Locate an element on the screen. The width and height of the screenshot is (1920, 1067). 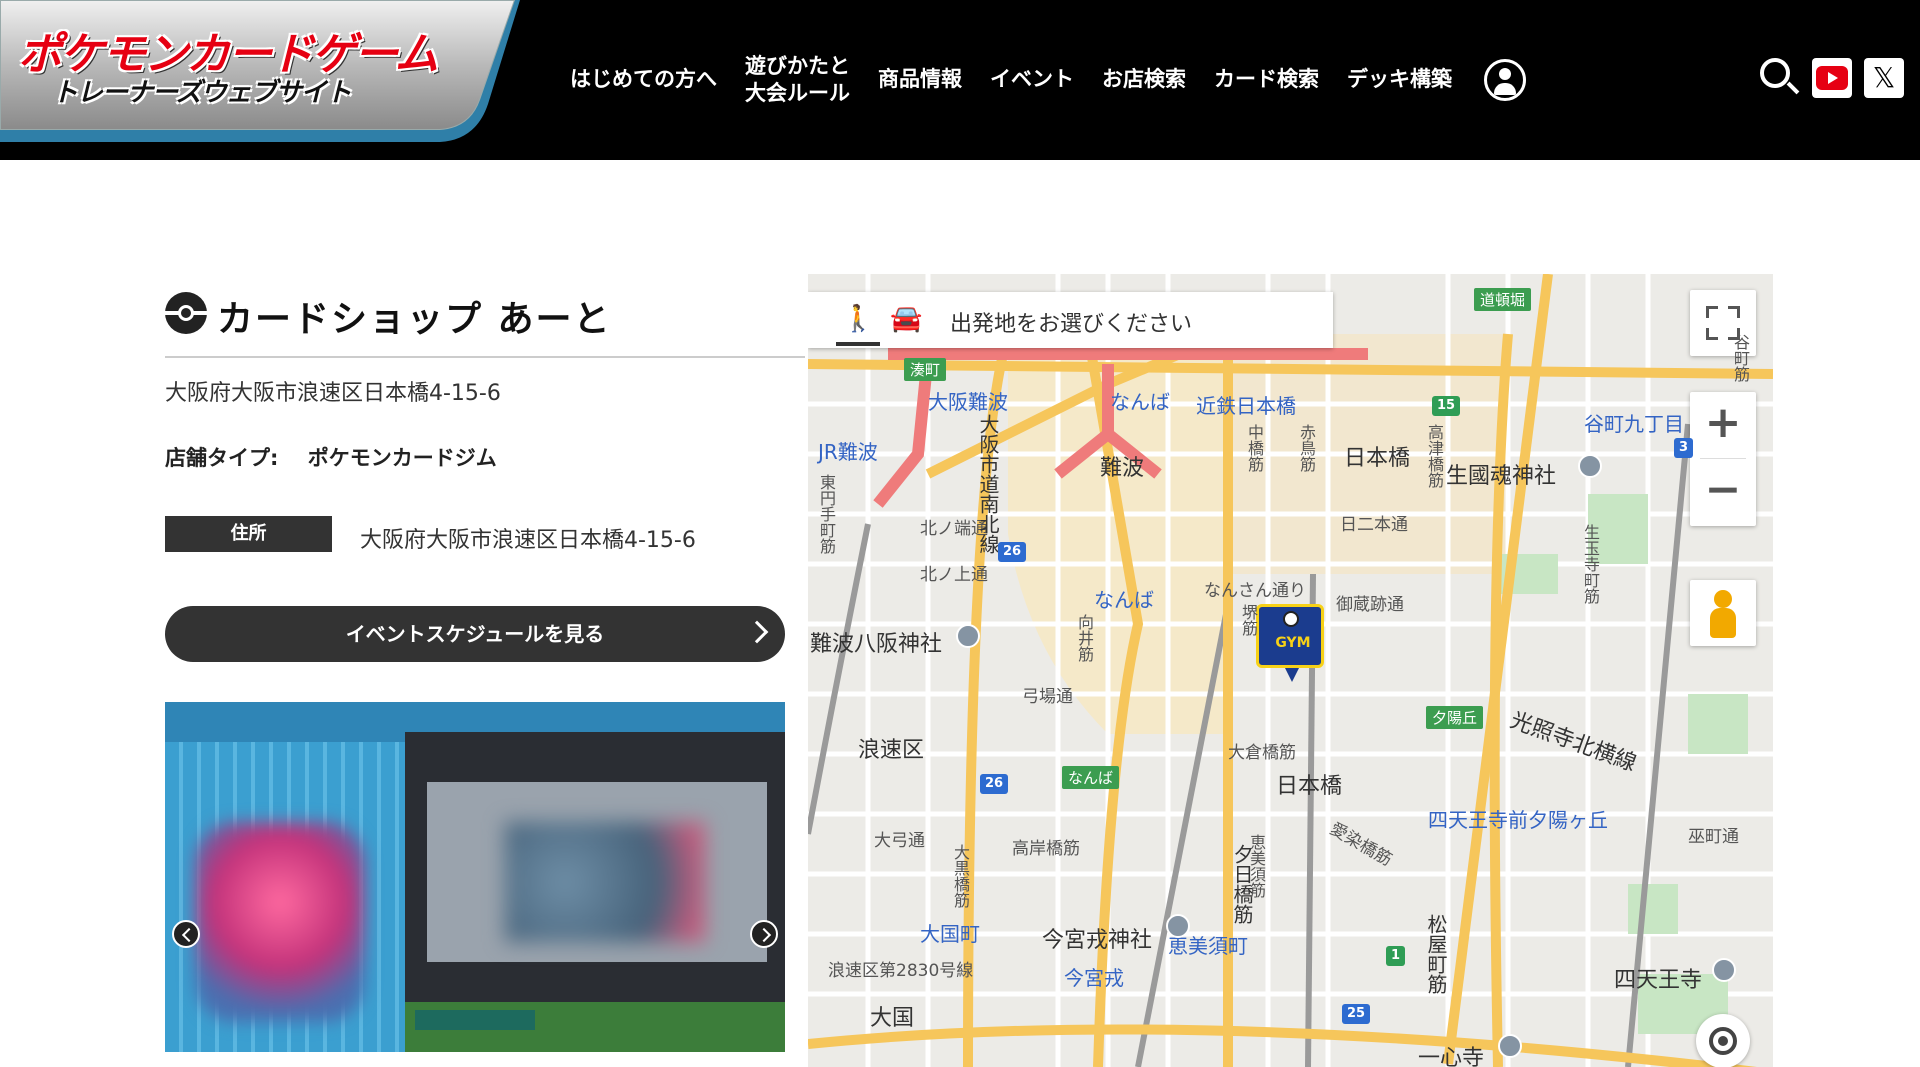
nav-card-search: カード検索 is located at coordinates (1266, 79).